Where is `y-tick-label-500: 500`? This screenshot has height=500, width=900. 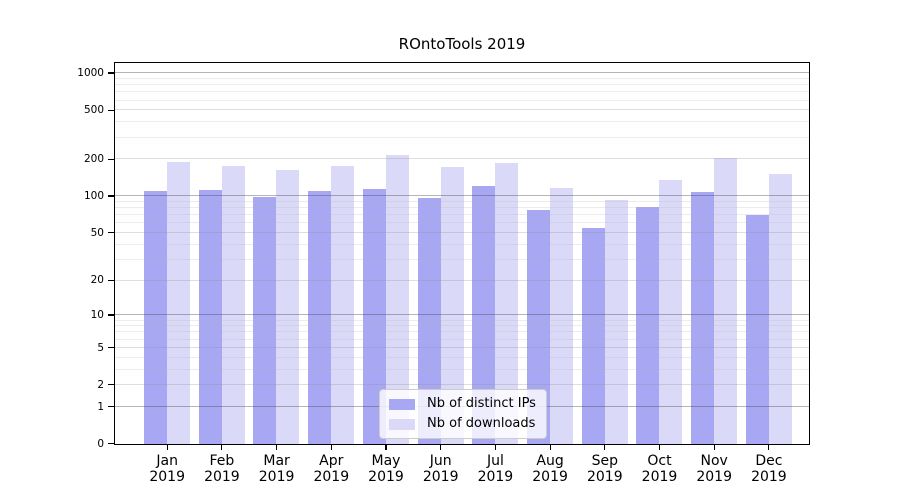
y-tick-label-500: 500 is located at coordinates (93, 110).